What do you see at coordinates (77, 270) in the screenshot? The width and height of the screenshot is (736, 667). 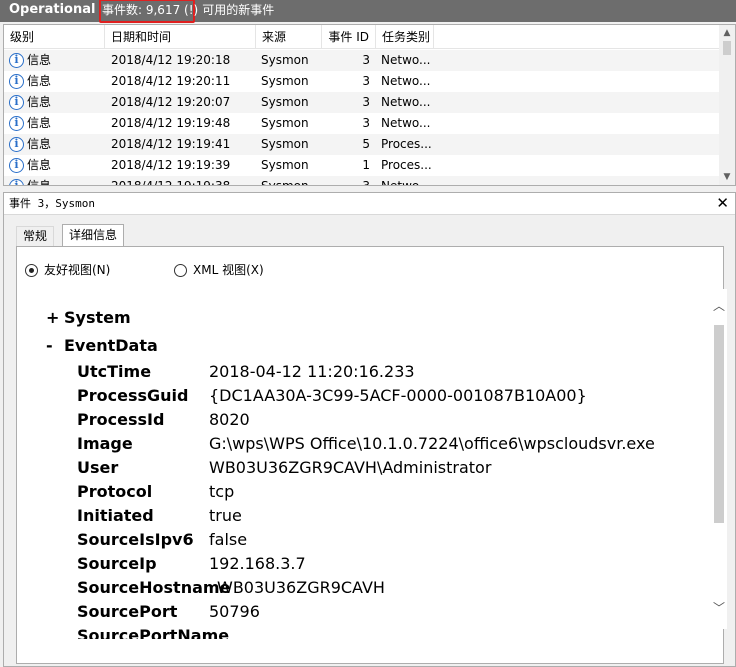 I see `friendly-view-label: 友好视图(N)` at bounding box center [77, 270].